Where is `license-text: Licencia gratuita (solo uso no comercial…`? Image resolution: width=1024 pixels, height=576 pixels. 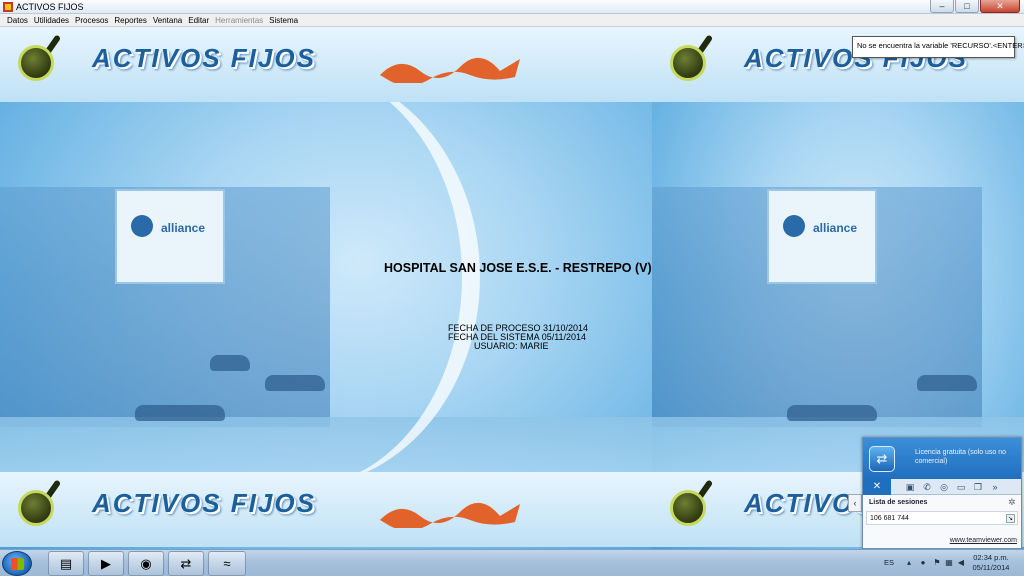
license-text: Licencia gratuita (solo uso no comercial… is located at coordinates (961, 457).